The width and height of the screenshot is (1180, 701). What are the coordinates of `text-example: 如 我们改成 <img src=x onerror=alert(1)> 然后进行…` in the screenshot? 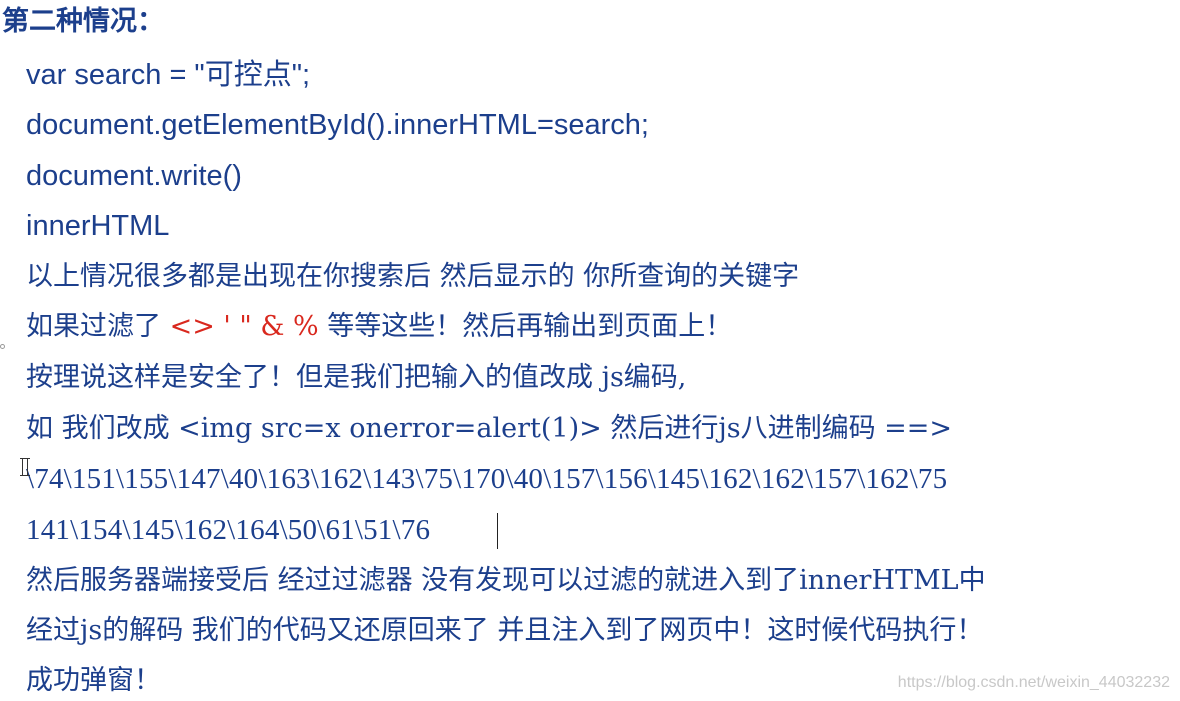 It's located at (489, 428).